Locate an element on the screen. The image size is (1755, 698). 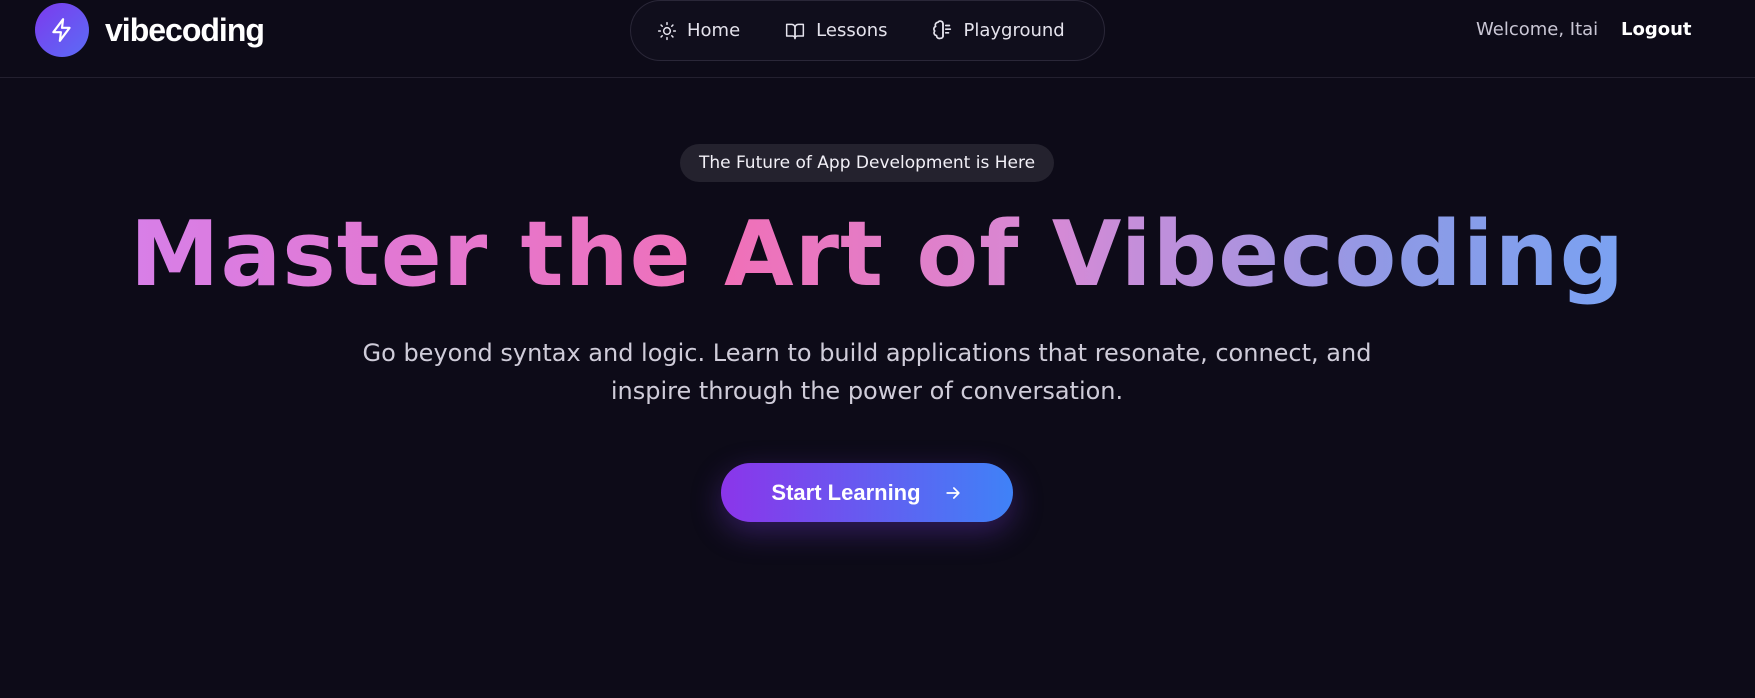
brand-link: vibecoding is located at coordinates (150, 30).